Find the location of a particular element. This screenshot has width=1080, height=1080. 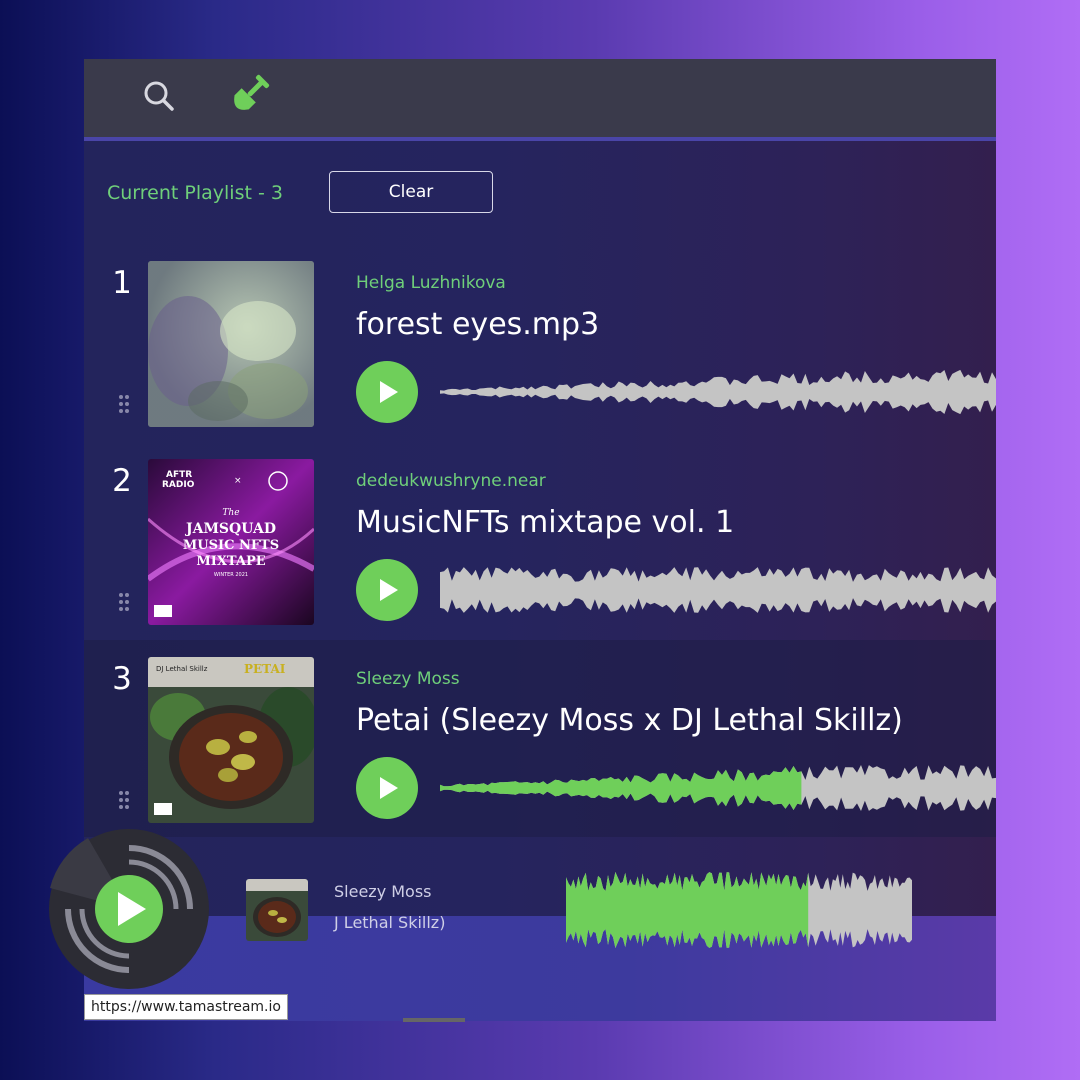

now-playing-cover is located at coordinates (277, 910).